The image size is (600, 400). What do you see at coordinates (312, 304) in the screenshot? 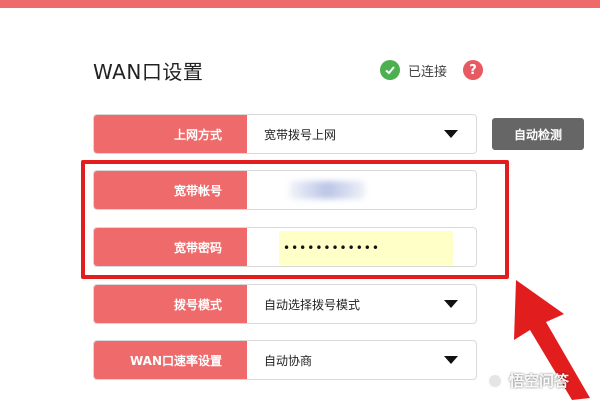
I see `dial-mode-select: 自动选择拨号模式` at bounding box center [312, 304].